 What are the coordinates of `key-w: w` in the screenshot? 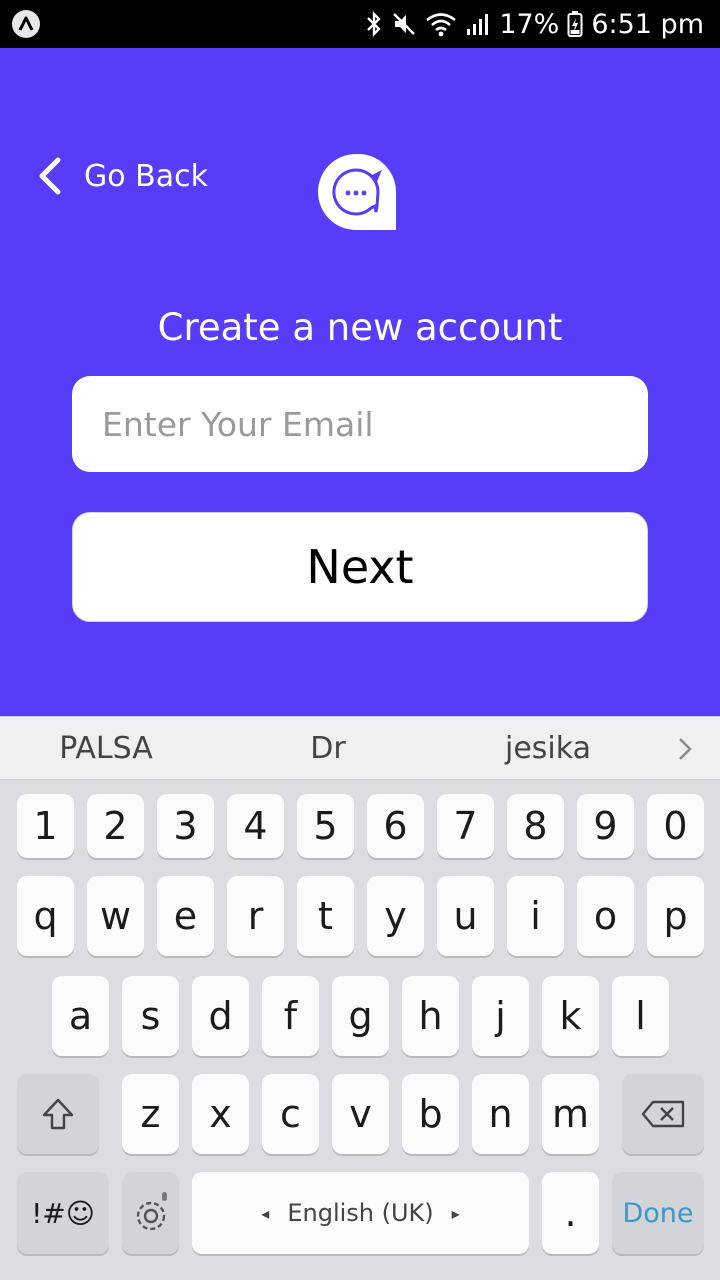 It's located at (115, 916).